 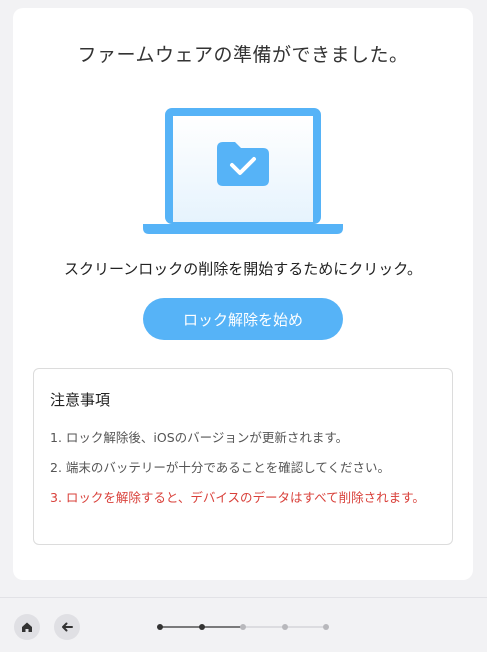 I want to click on bottom-bar, so click(x=243, y=624).